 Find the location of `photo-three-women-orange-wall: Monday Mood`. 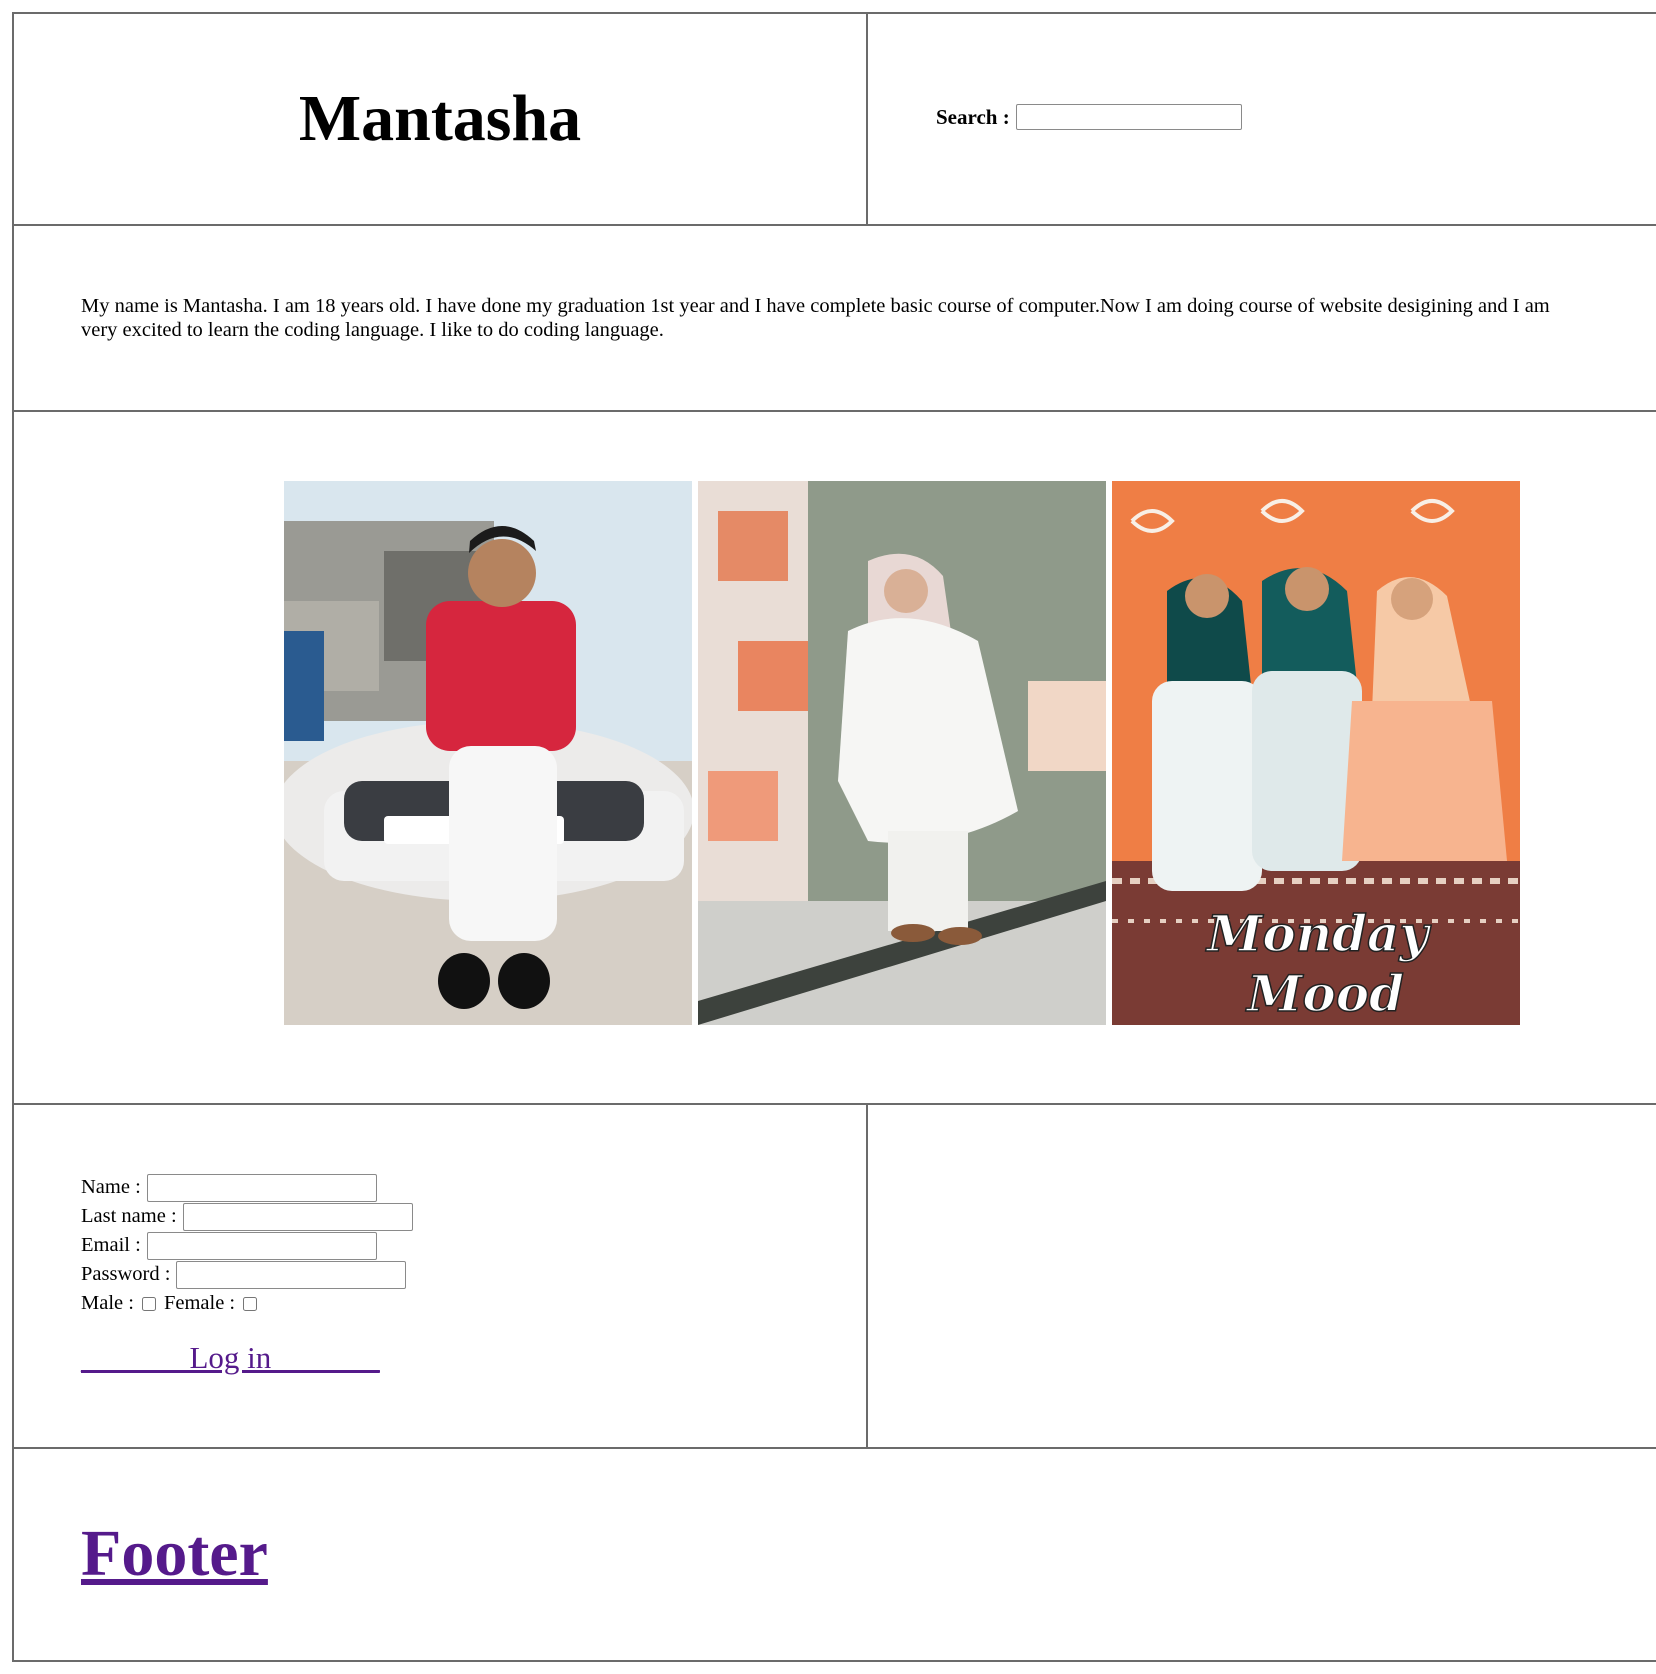

photo-three-women-orange-wall: Monday Mood is located at coordinates (1316, 753).